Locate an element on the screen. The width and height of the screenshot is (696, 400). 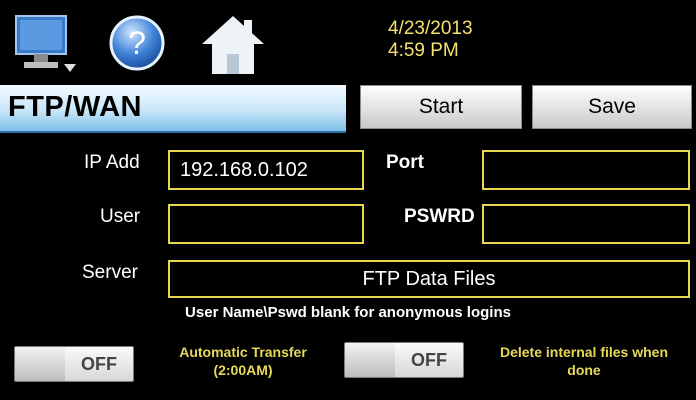
auto-transfer-toggle: OFF is located at coordinates (74, 364).